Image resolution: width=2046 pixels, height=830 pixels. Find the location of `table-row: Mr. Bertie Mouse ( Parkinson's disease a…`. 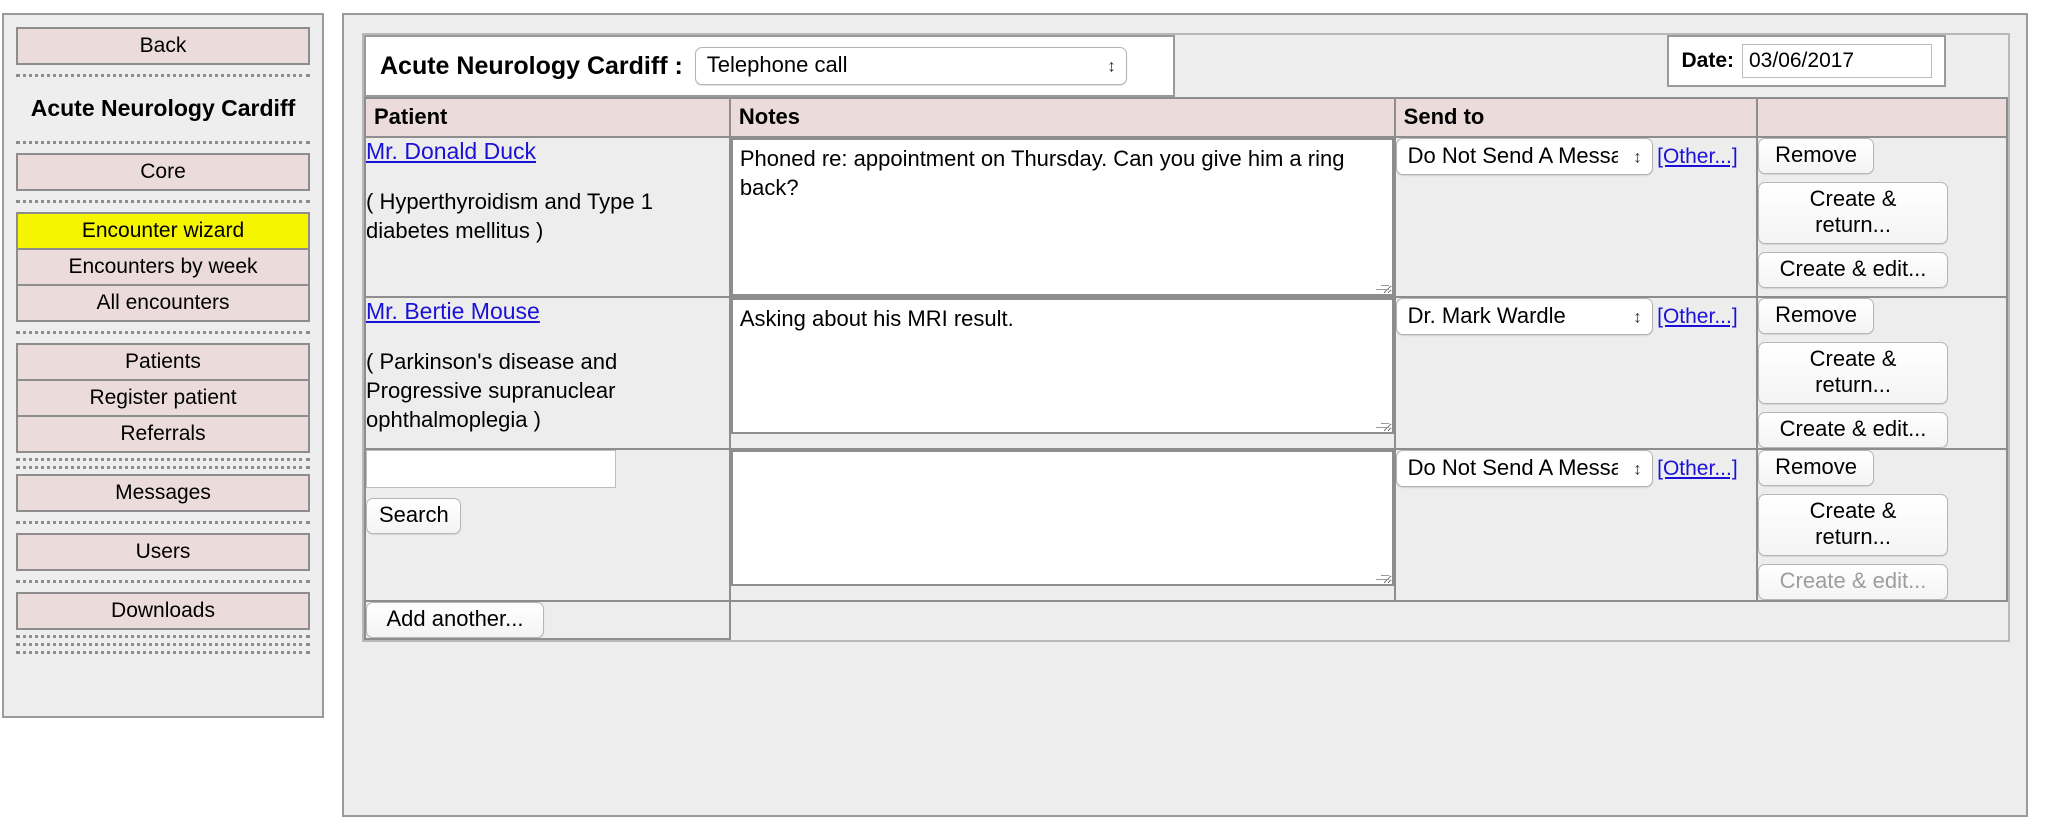

table-row: Mr. Bertie Mouse ( Parkinson's disease a… is located at coordinates (1186, 373).